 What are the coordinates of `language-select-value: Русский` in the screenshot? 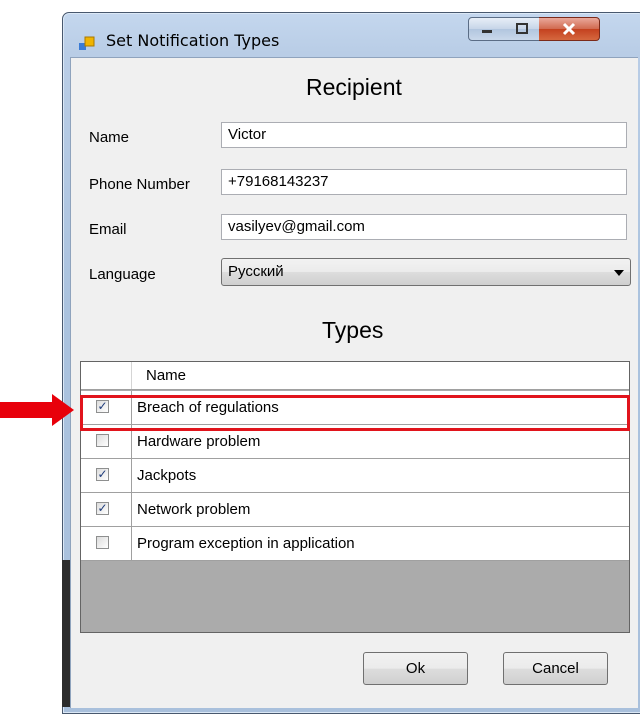 It's located at (256, 271).